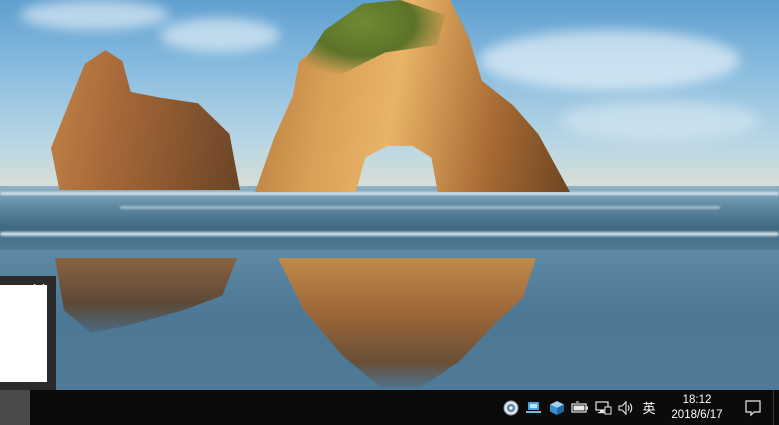 The height and width of the screenshot is (425, 779). Describe the element at coordinates (649, 407) in the screenshot. I see `ime-indicator: 英` at that location.